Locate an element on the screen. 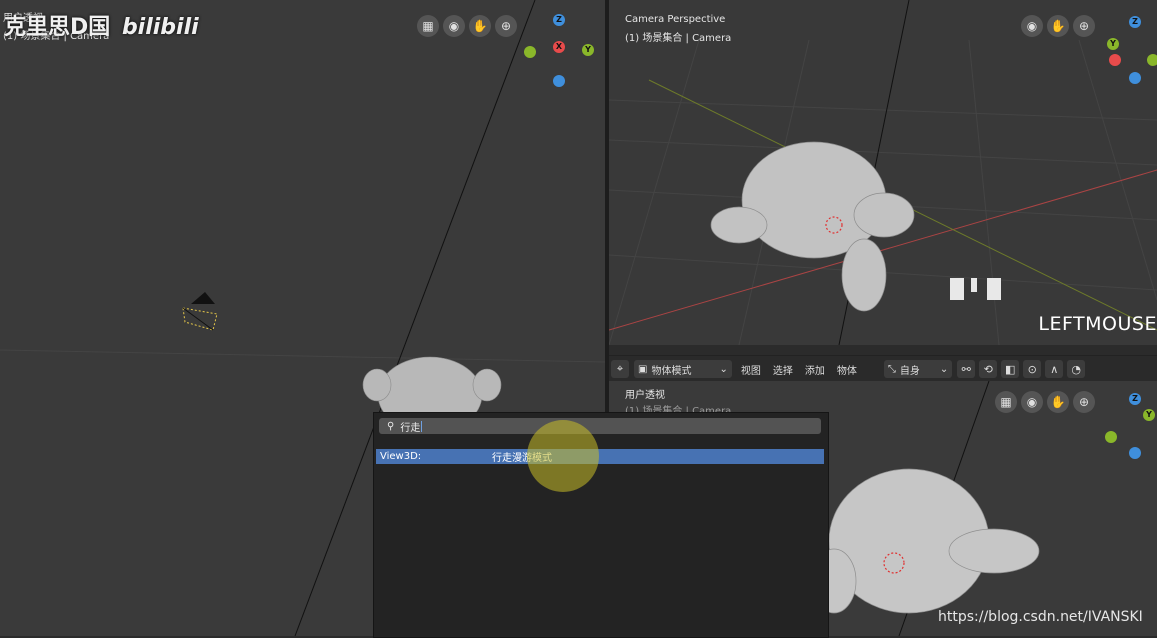 This screenshot has width=1157, height=638. channel-name: 克里思D国 is located at coordinates (57, 27).